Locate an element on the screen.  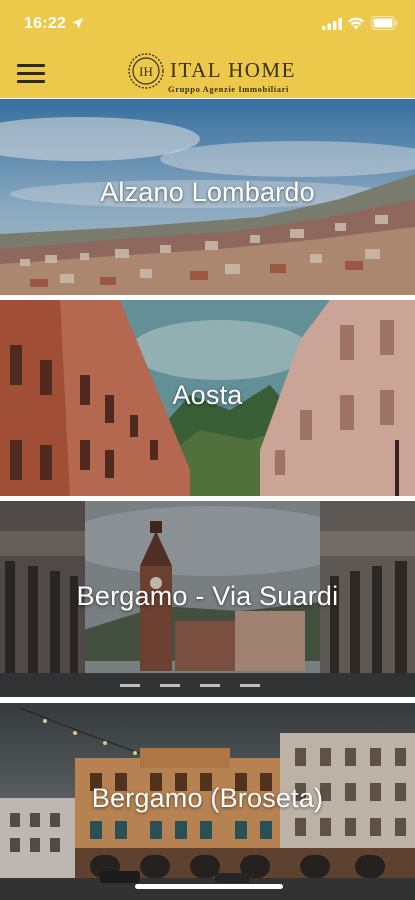
wifi-icon is located at coordinates (356, 23).